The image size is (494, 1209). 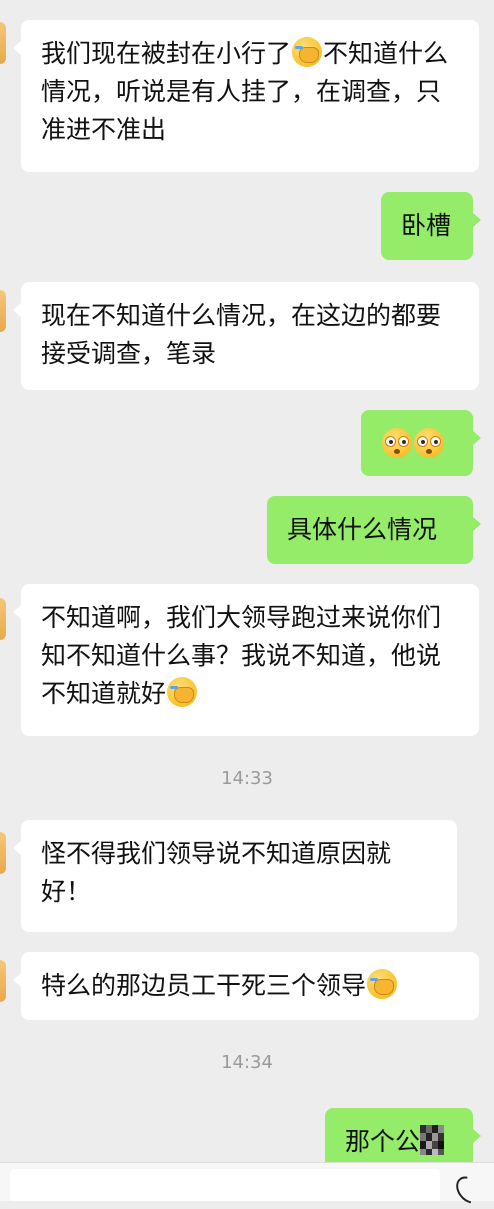 I want to click on message-bubble-incoming: 特么的那边员工干死三个领导, so click(x=246, y=986).